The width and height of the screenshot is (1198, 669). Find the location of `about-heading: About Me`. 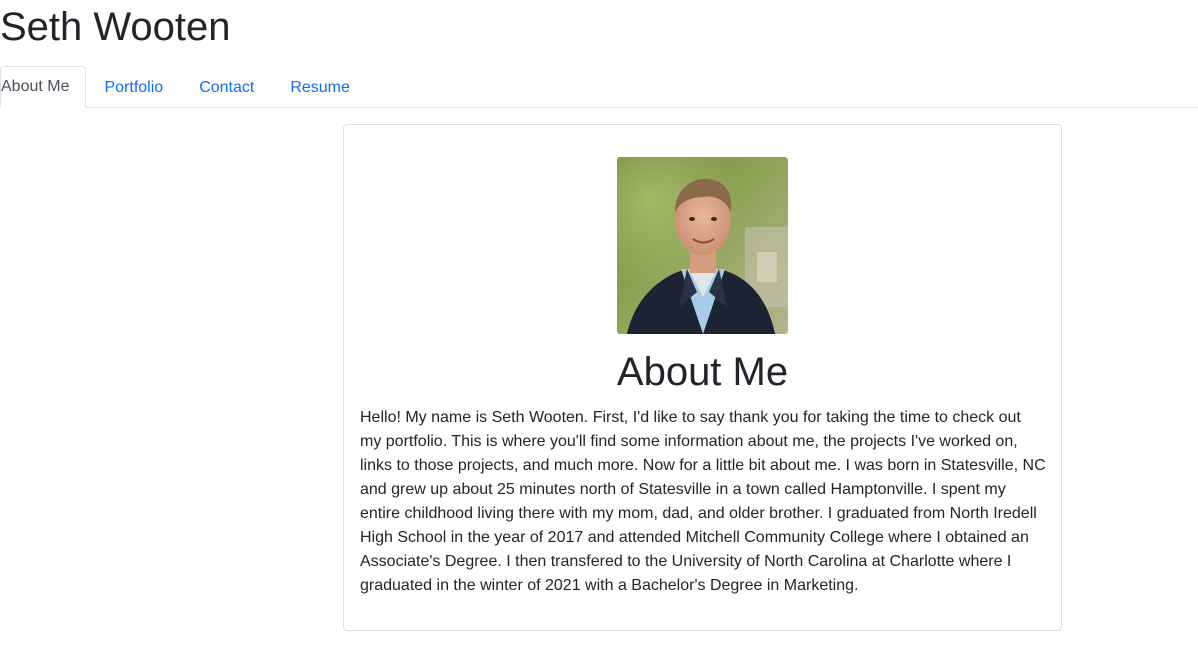

about-heading: About Me is located at coordinates (702, 372).